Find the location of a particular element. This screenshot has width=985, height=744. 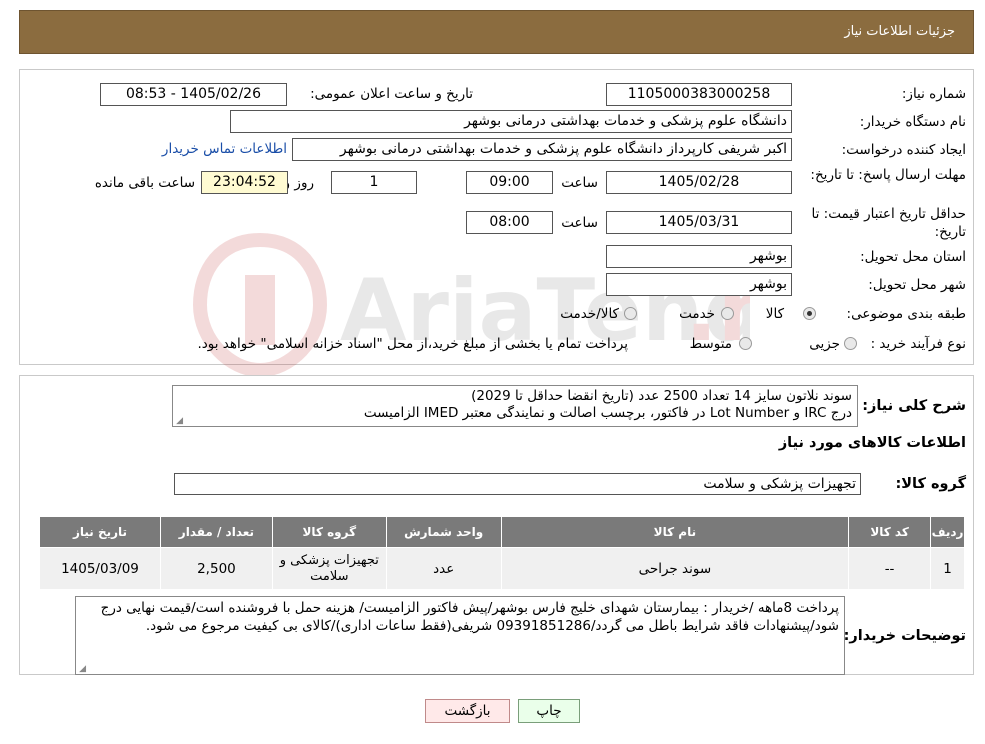

city-field: بوشهر is located at coordinates (699, 284).